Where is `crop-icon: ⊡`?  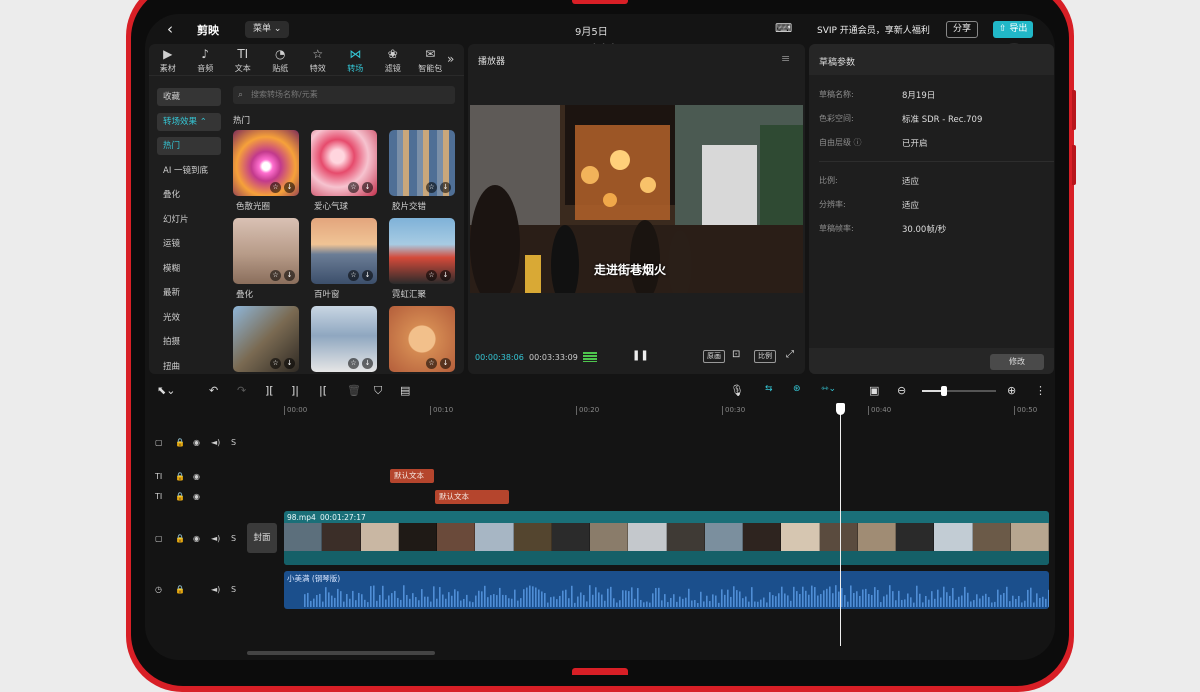
crop-icon: ⊡ is located at coordinates (736, 354).